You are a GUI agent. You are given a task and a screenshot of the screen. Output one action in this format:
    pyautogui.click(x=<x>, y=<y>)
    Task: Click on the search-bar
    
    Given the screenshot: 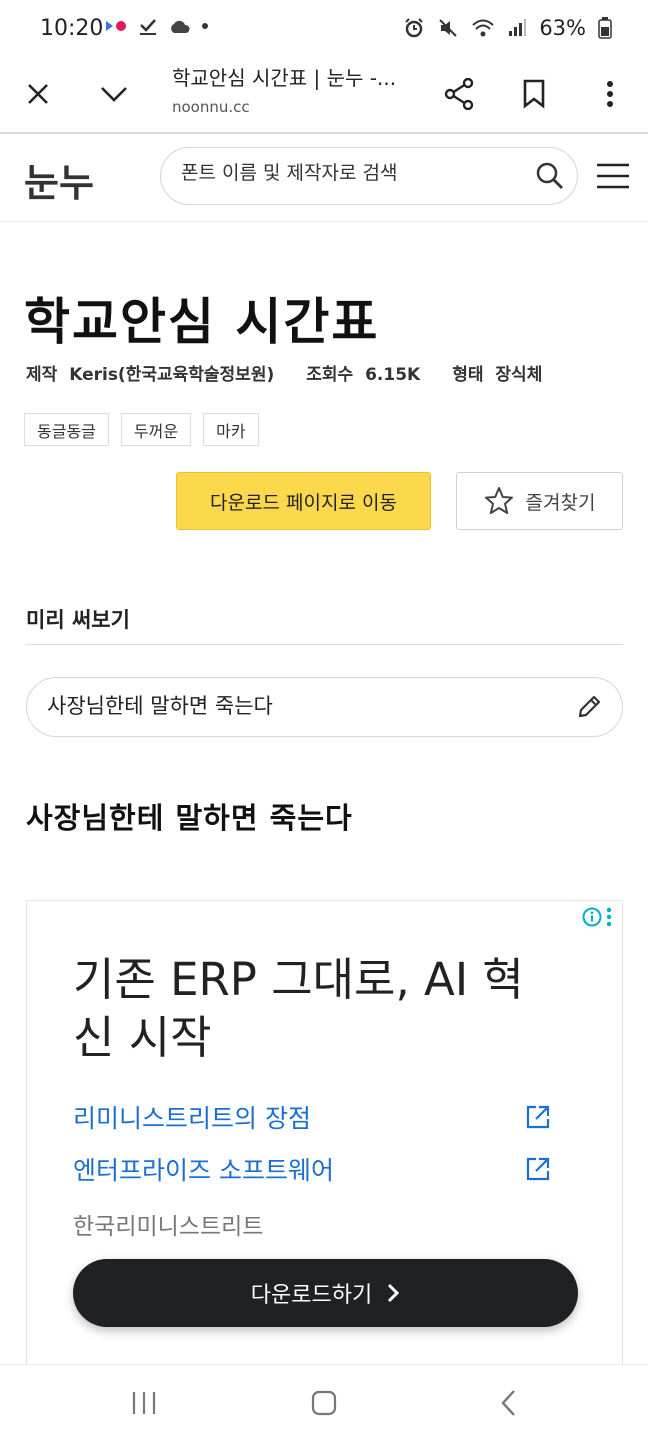 What is the action you would take?
    pyautogui.click(x=369, y=176)
    